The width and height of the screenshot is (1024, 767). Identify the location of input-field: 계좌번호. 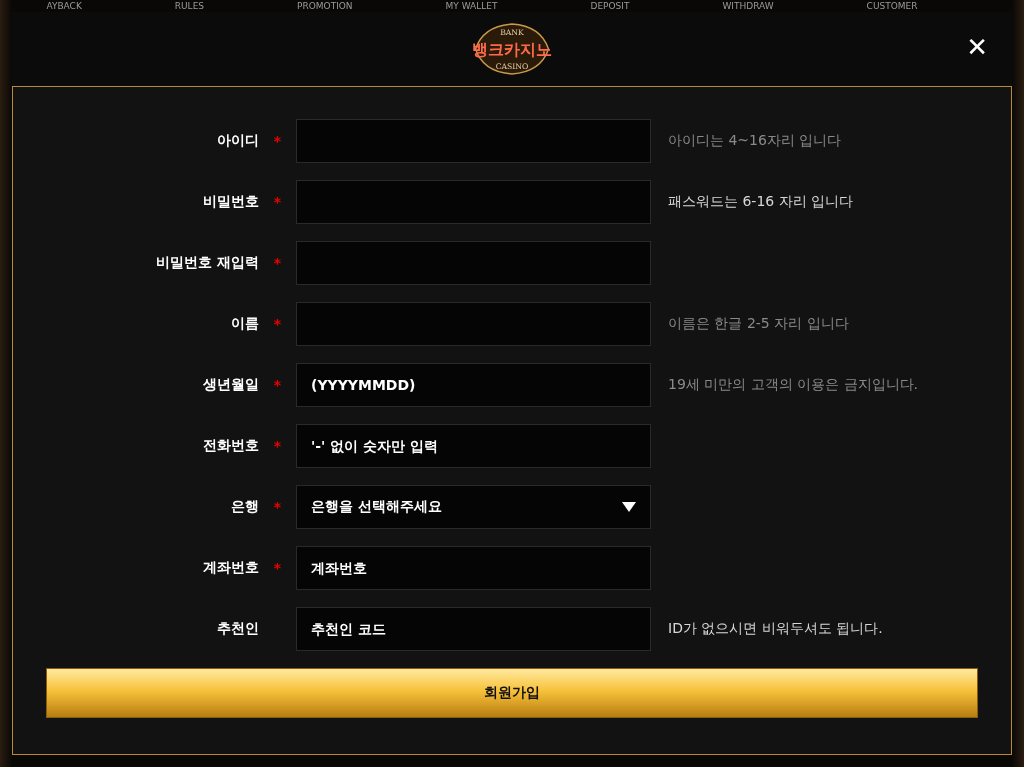
(473, 568).